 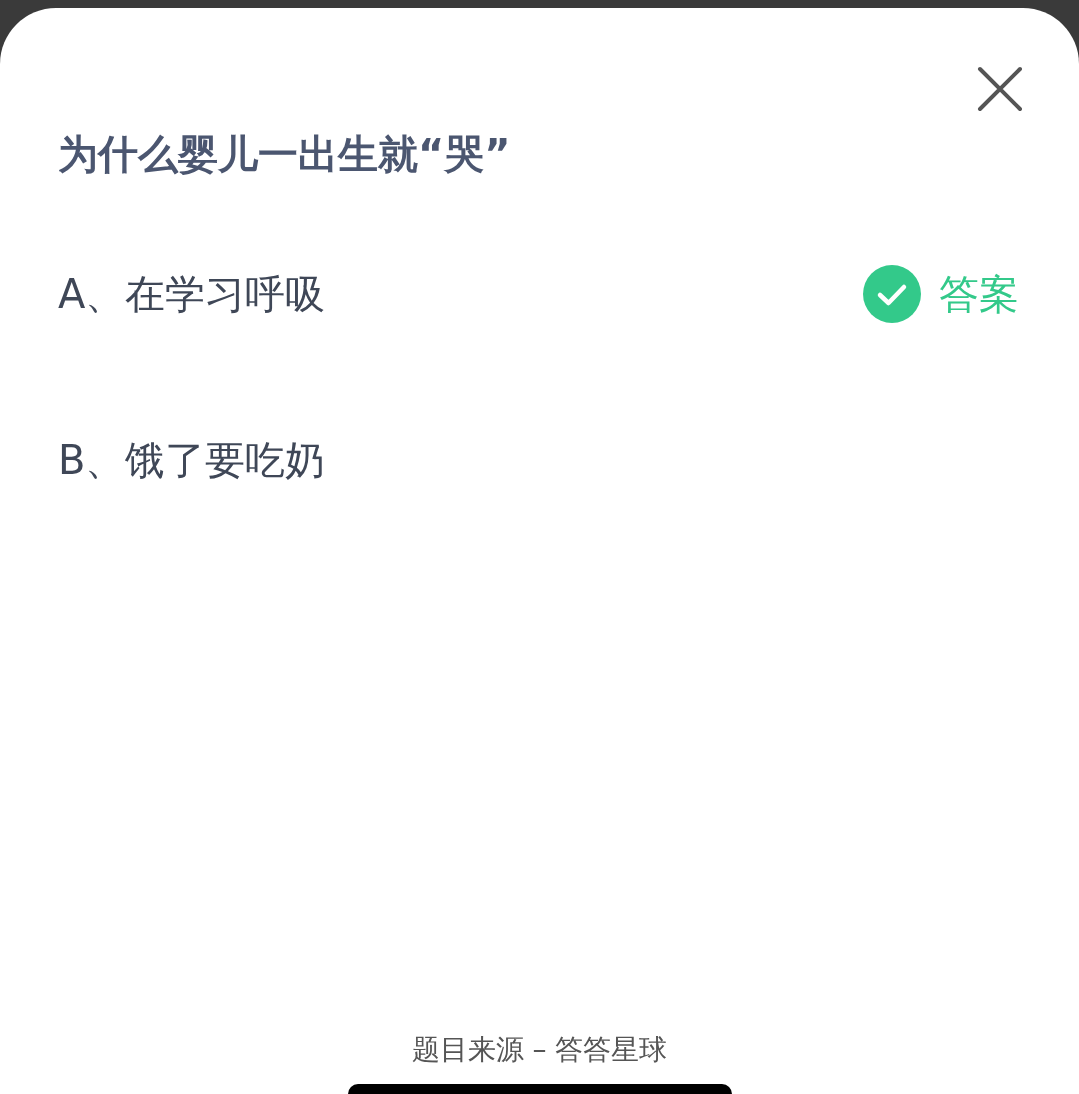 What do you see at coordinates (284, 154) in the screenshot?
I see `question-title: 为什么婴儿一出生就“哭”` at bounding box center [284, 154].